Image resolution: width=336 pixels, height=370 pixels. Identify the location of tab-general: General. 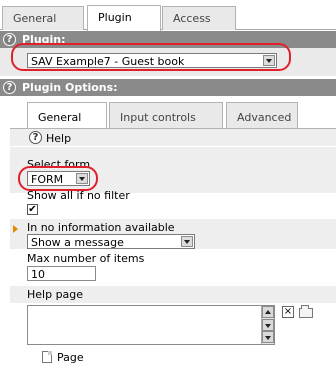
(43, 18).